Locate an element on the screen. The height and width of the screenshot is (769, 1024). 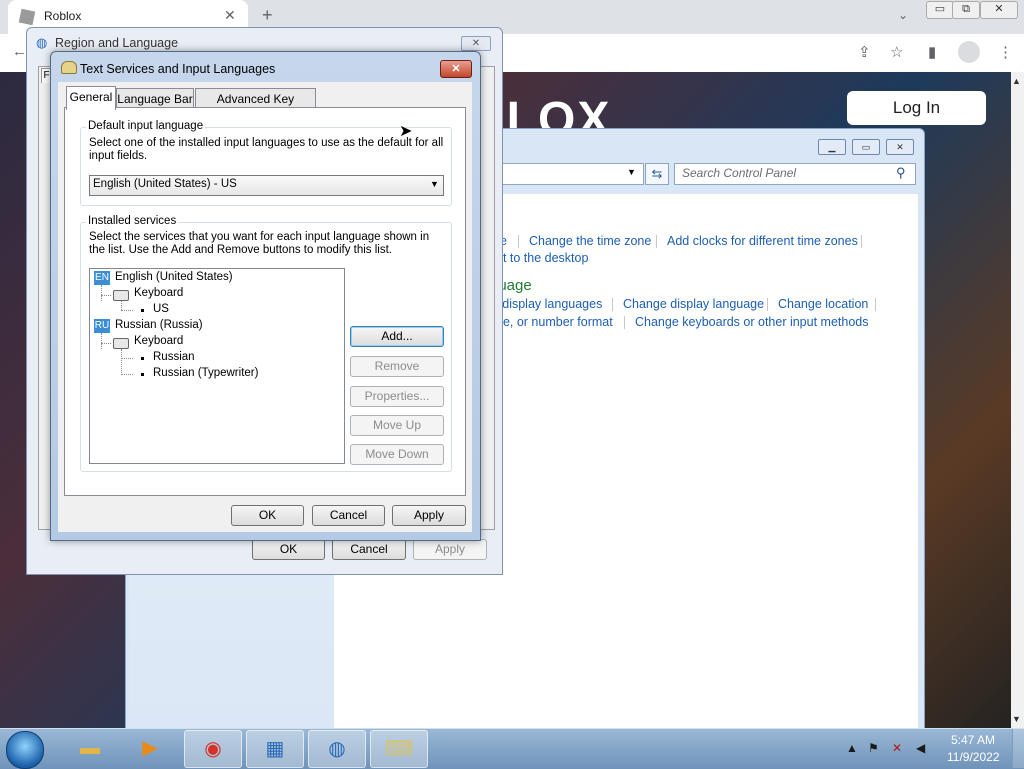
tree-item-english: English (United States) is located at coordinates (174, 277).